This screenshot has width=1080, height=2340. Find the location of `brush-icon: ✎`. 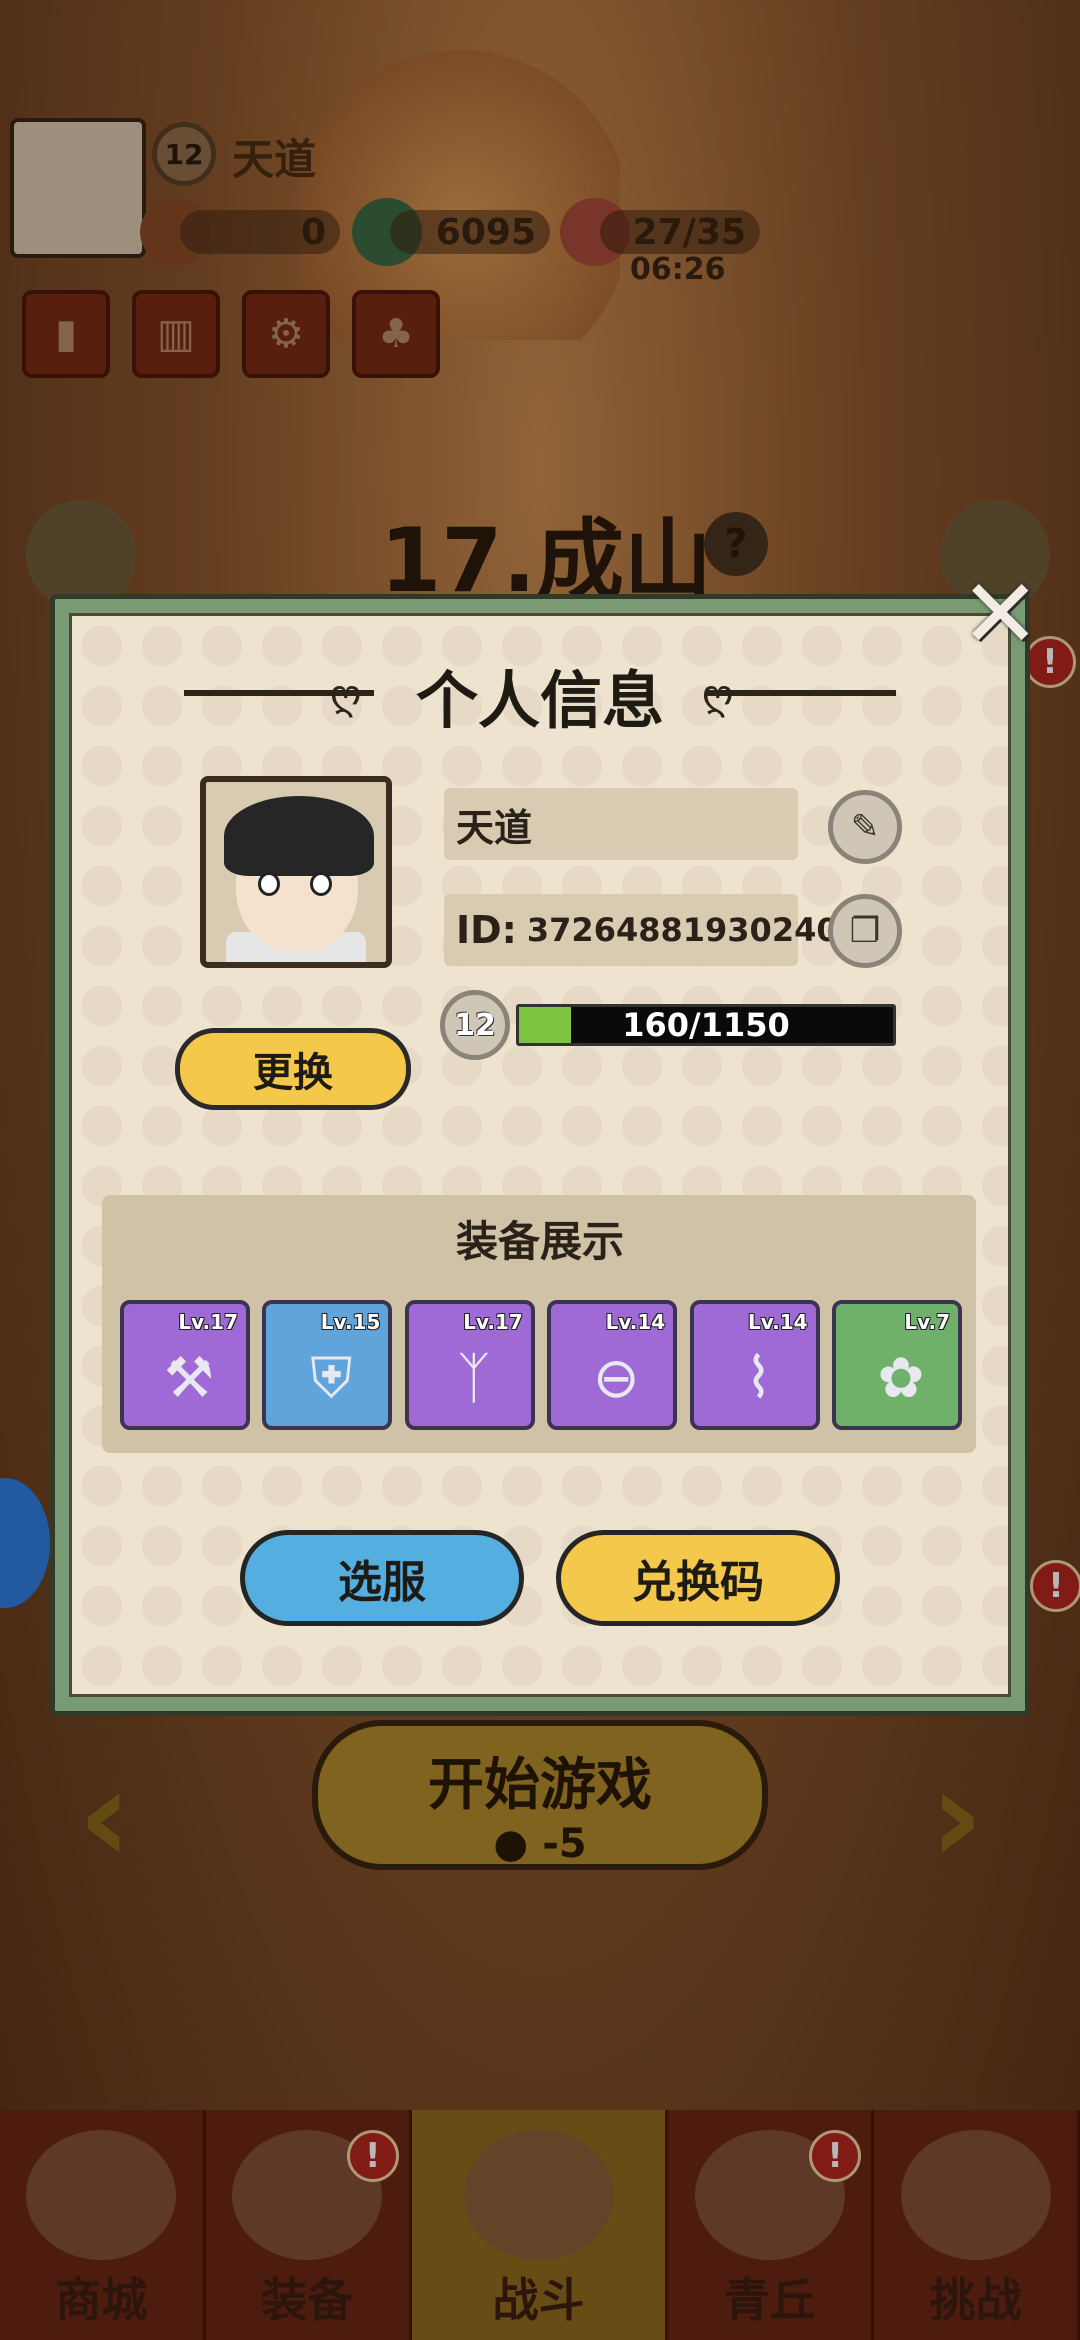

brush-icon: ✎ is located at coordinates (865, 827).